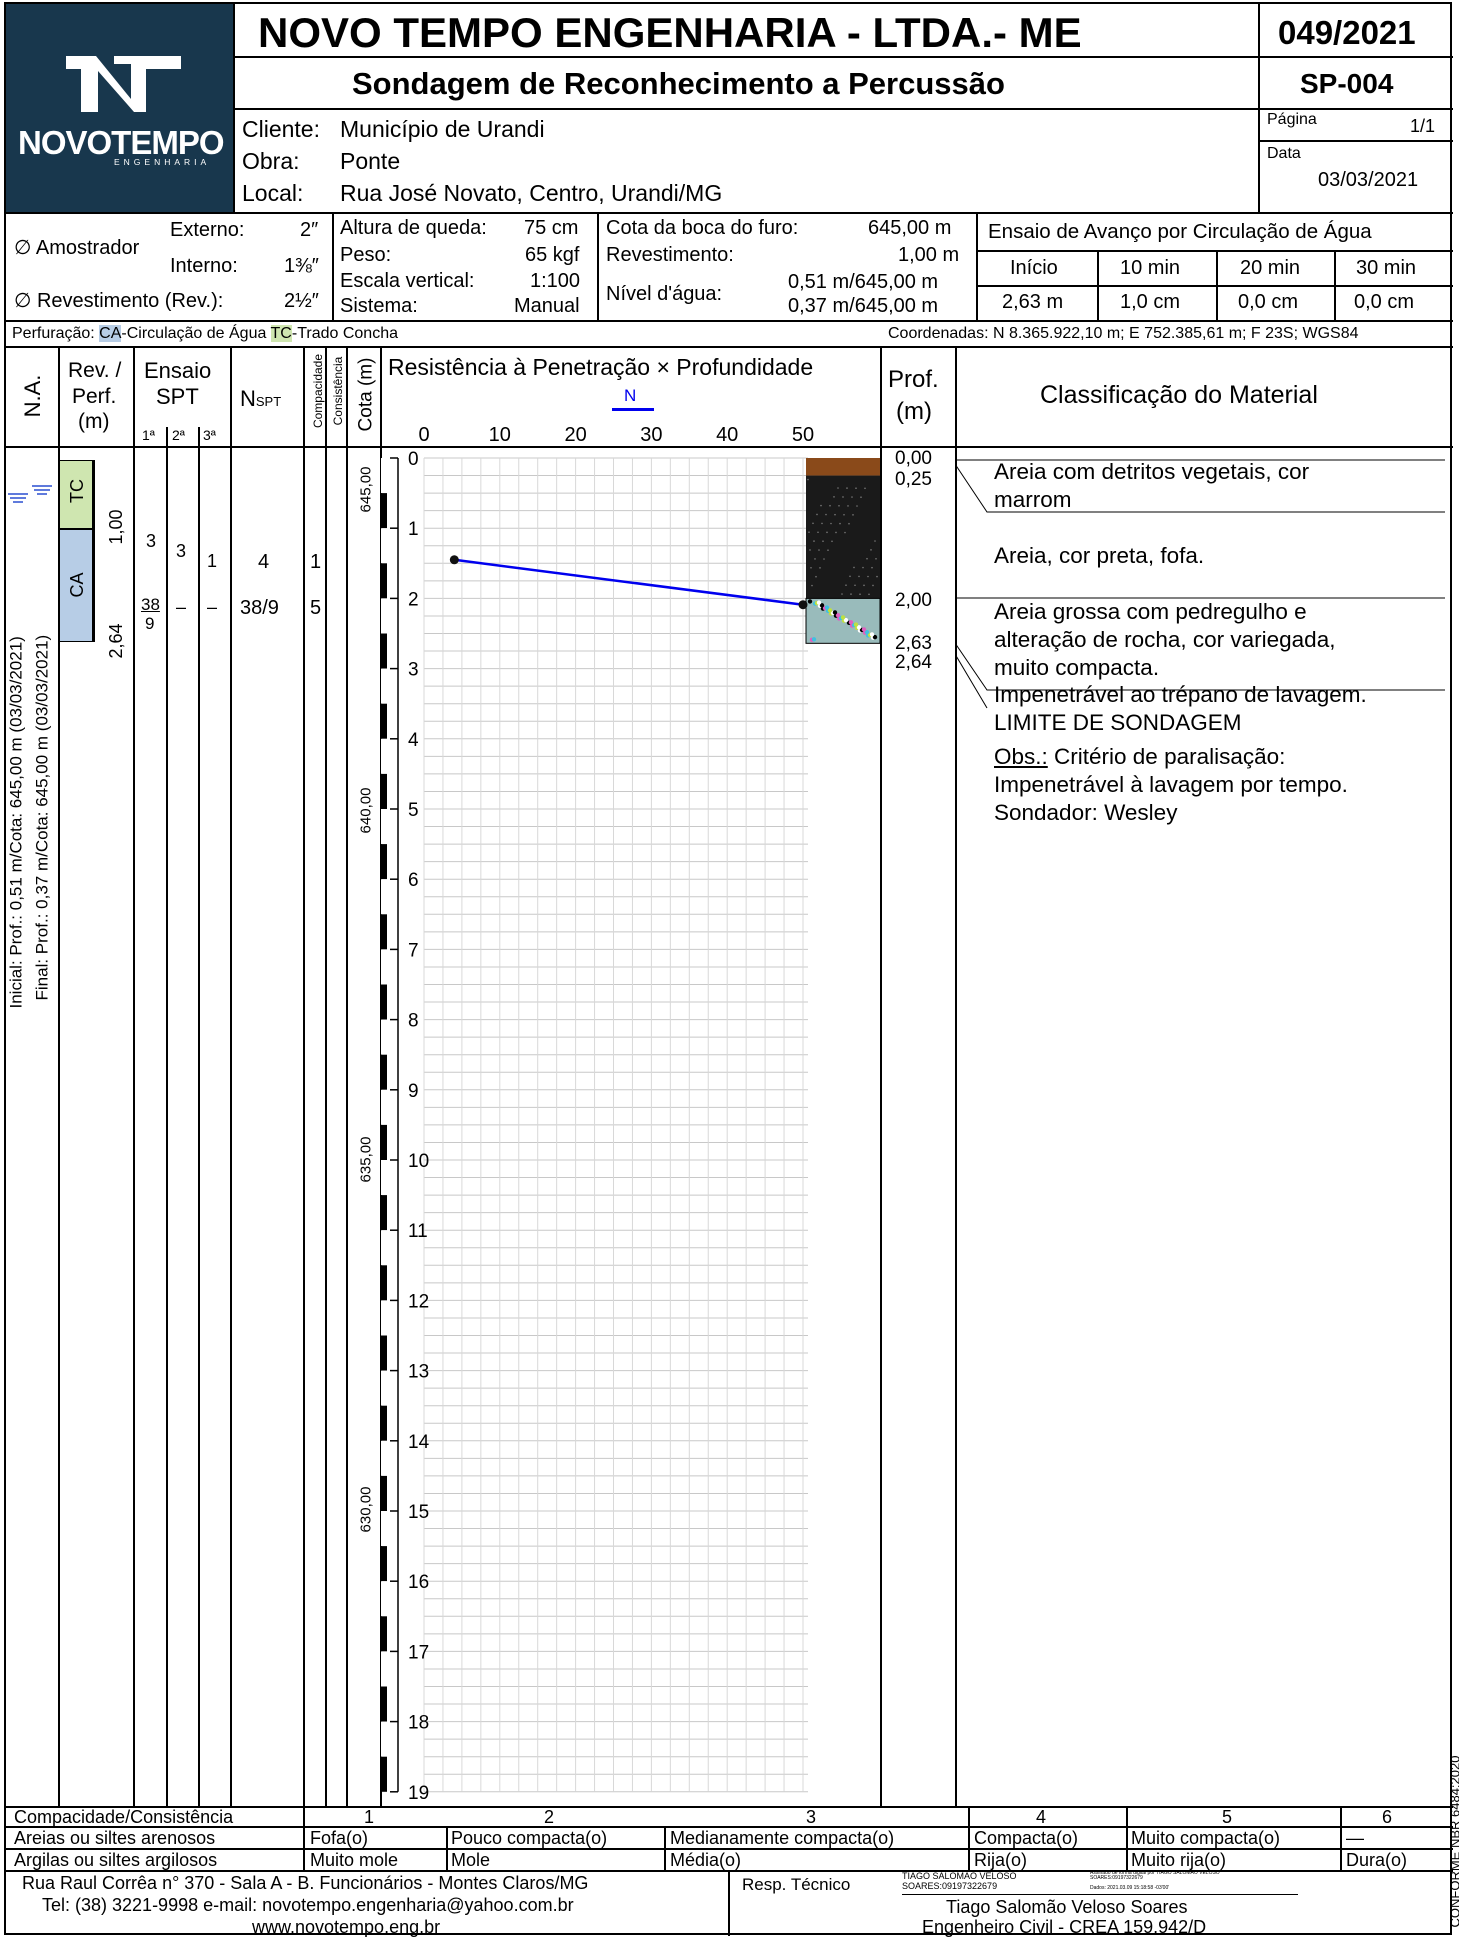 The image size is (1459, 1937). Describe the element at coordinates (651, 435) in the screenshot. I see `x-tick-label: 30` at that location.